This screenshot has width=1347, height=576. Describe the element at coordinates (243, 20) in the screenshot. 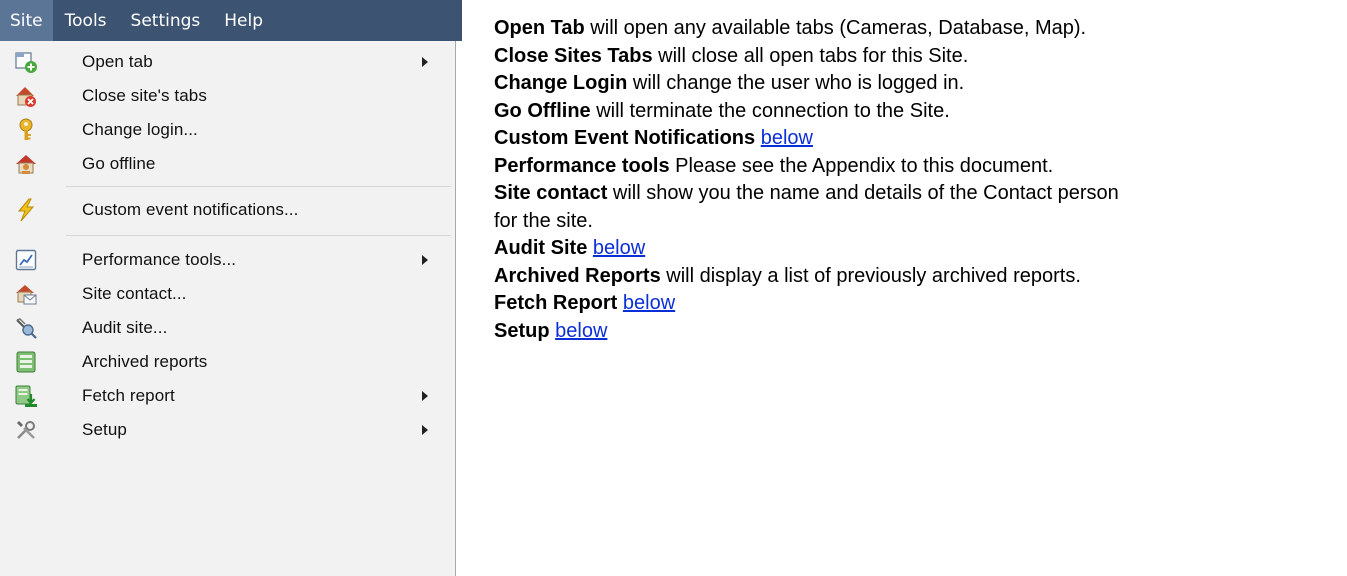

I see `menu-help: Help` at that location.